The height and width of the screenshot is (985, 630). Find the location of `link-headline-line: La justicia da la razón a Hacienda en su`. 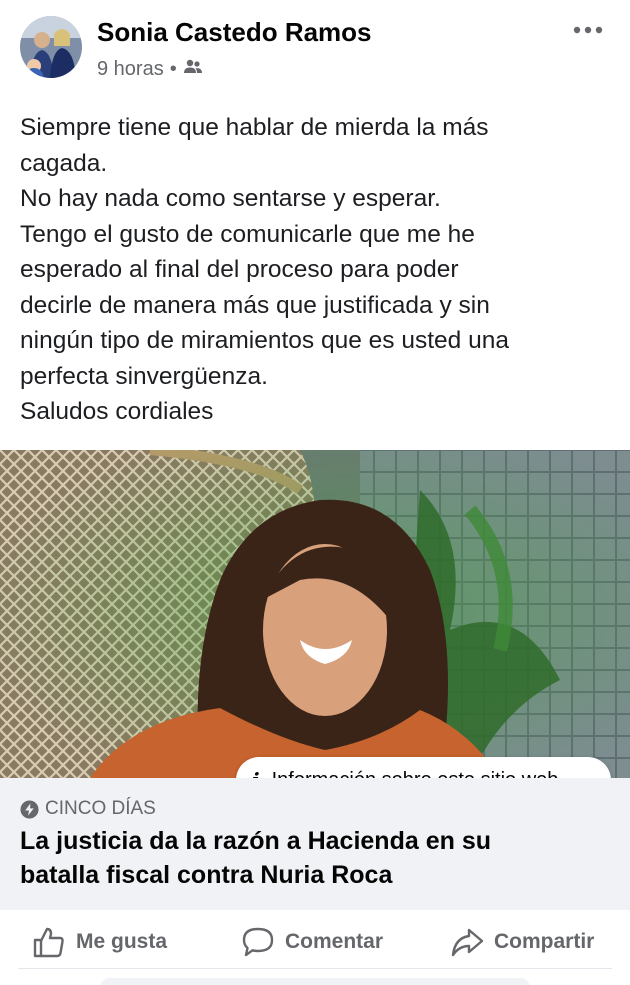

link-headline-line: La justicia da la razón a Hacienda en su is located at coordinates (255, 841).